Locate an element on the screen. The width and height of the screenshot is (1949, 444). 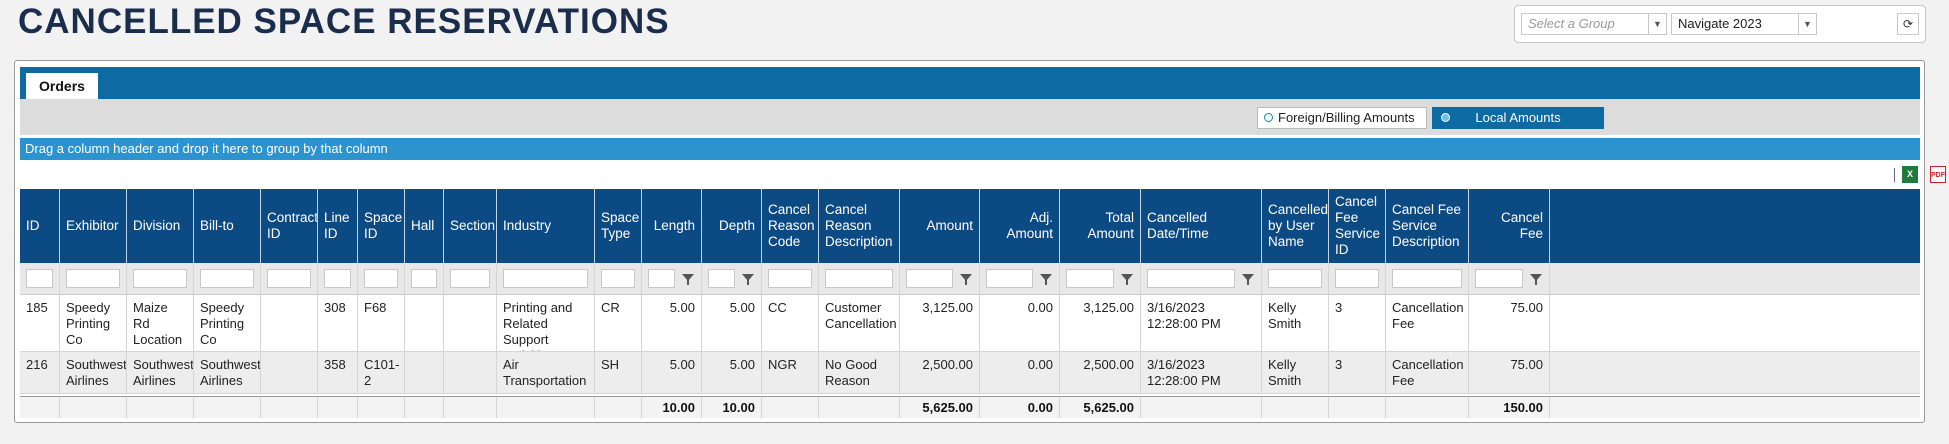
column-header-label: Cancel Reason Code is located at coordinates (791, 225).